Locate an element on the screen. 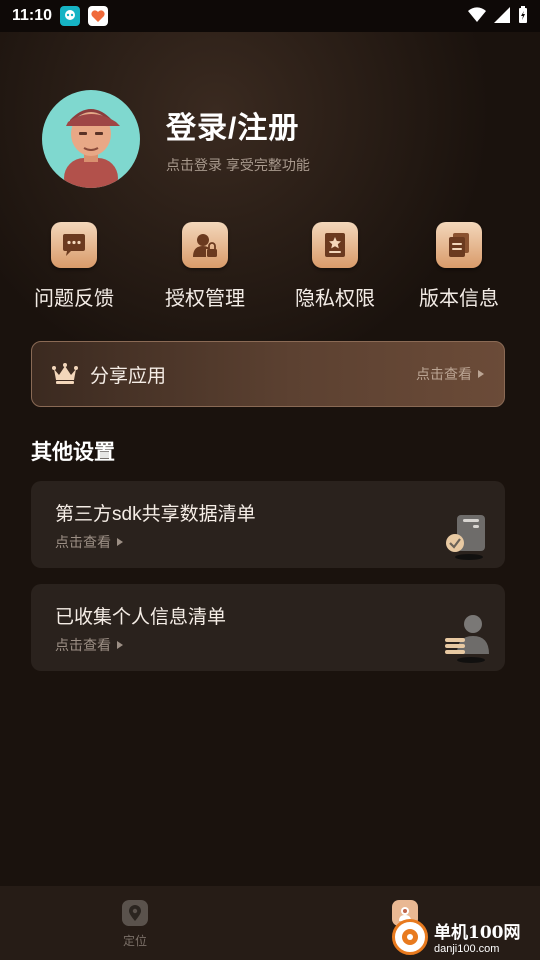  user-info-icon is located at coordinates (467, 639).